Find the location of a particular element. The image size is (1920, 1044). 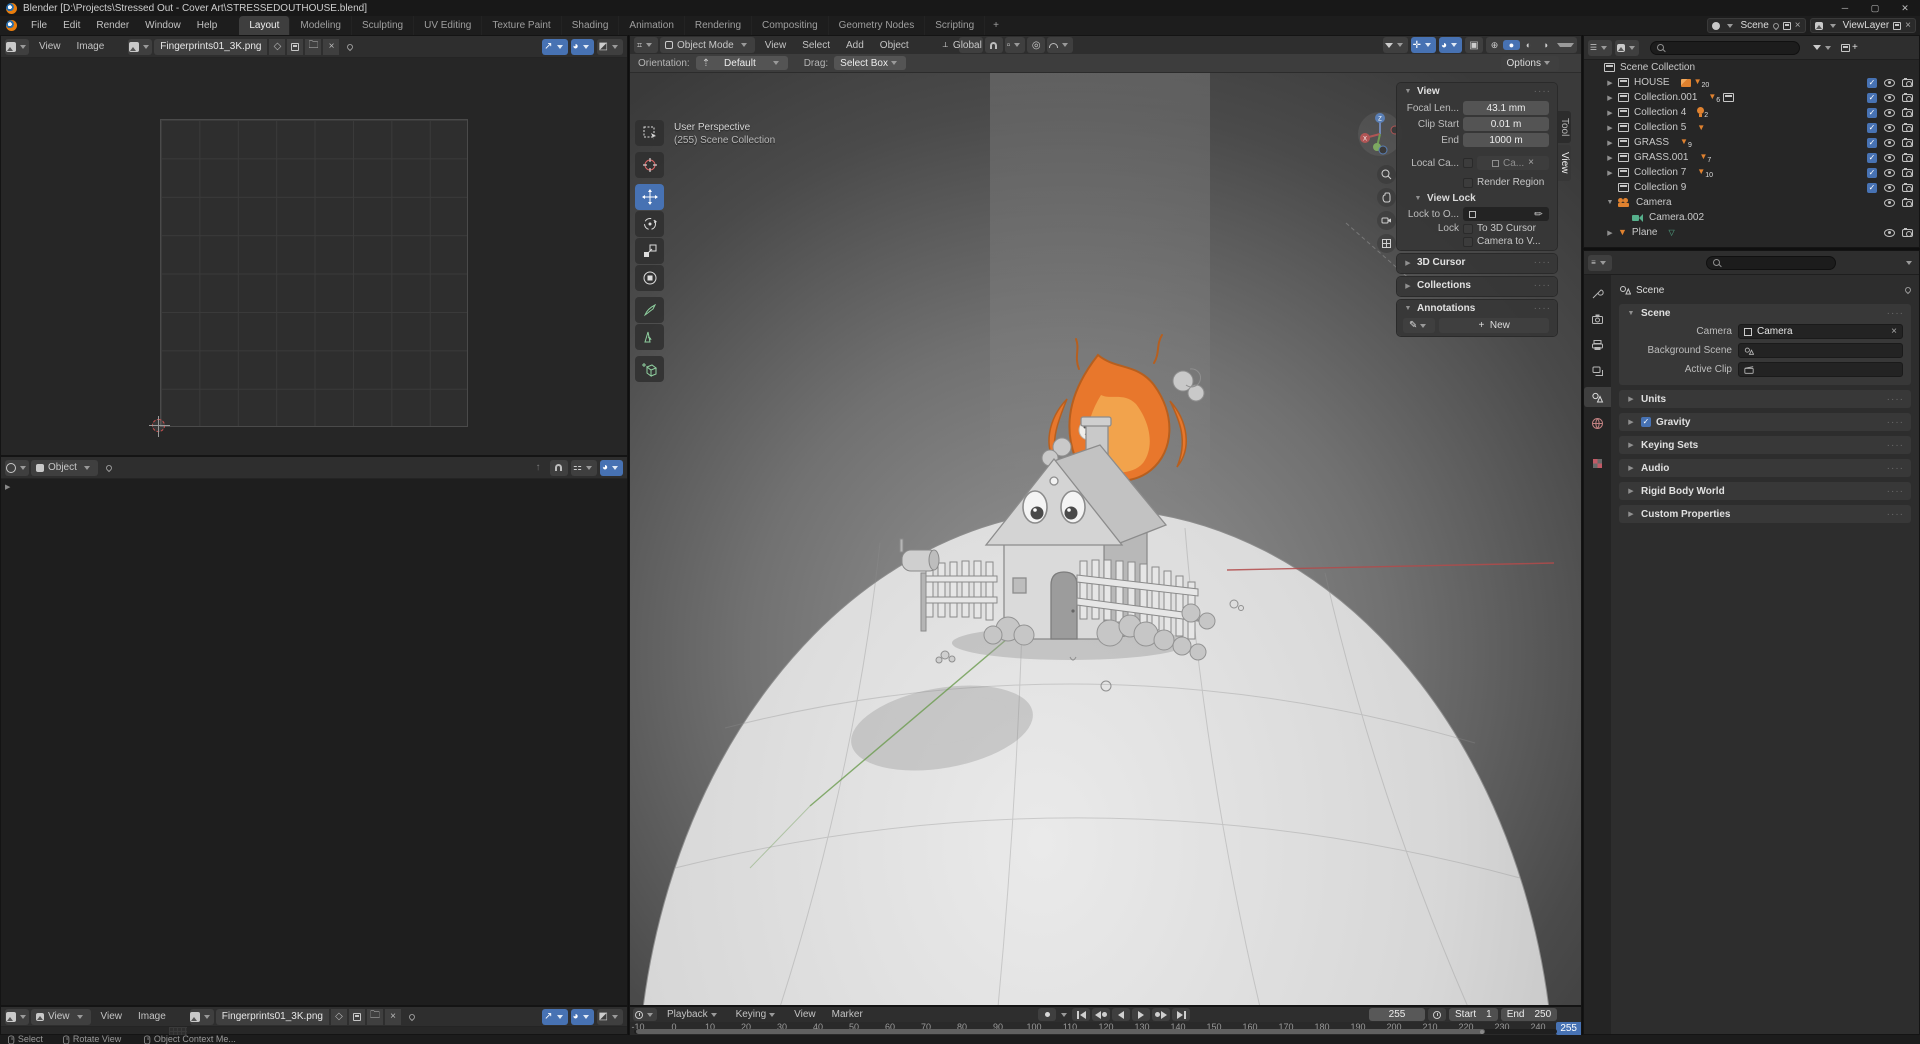

clear-icon: × is located at coordinates (1894, 331).